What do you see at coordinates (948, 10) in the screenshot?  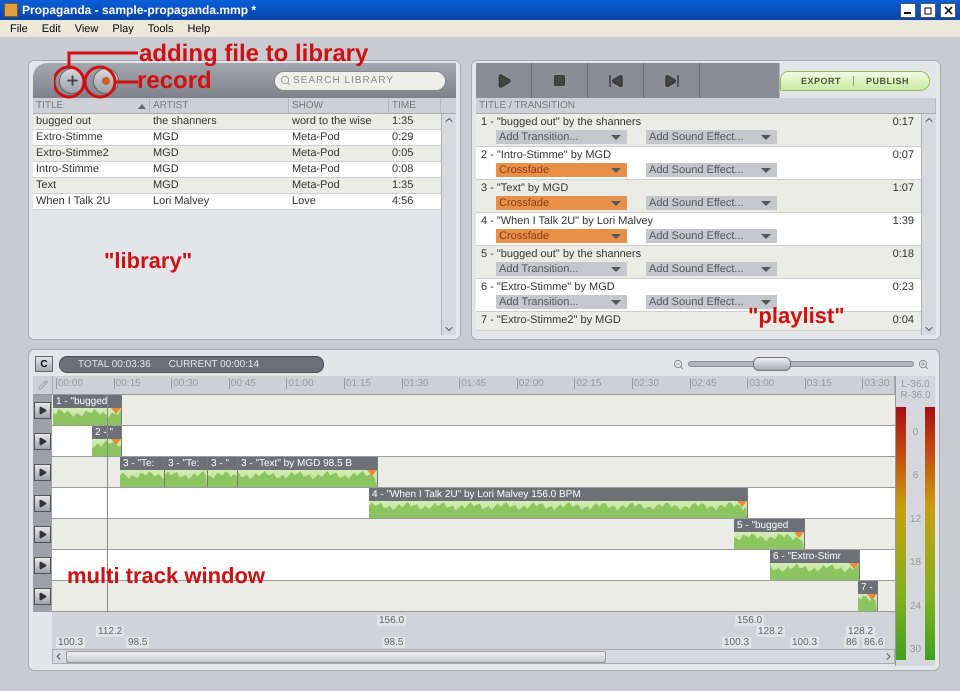 I see `close-icon` at bounding box center [948, 10].